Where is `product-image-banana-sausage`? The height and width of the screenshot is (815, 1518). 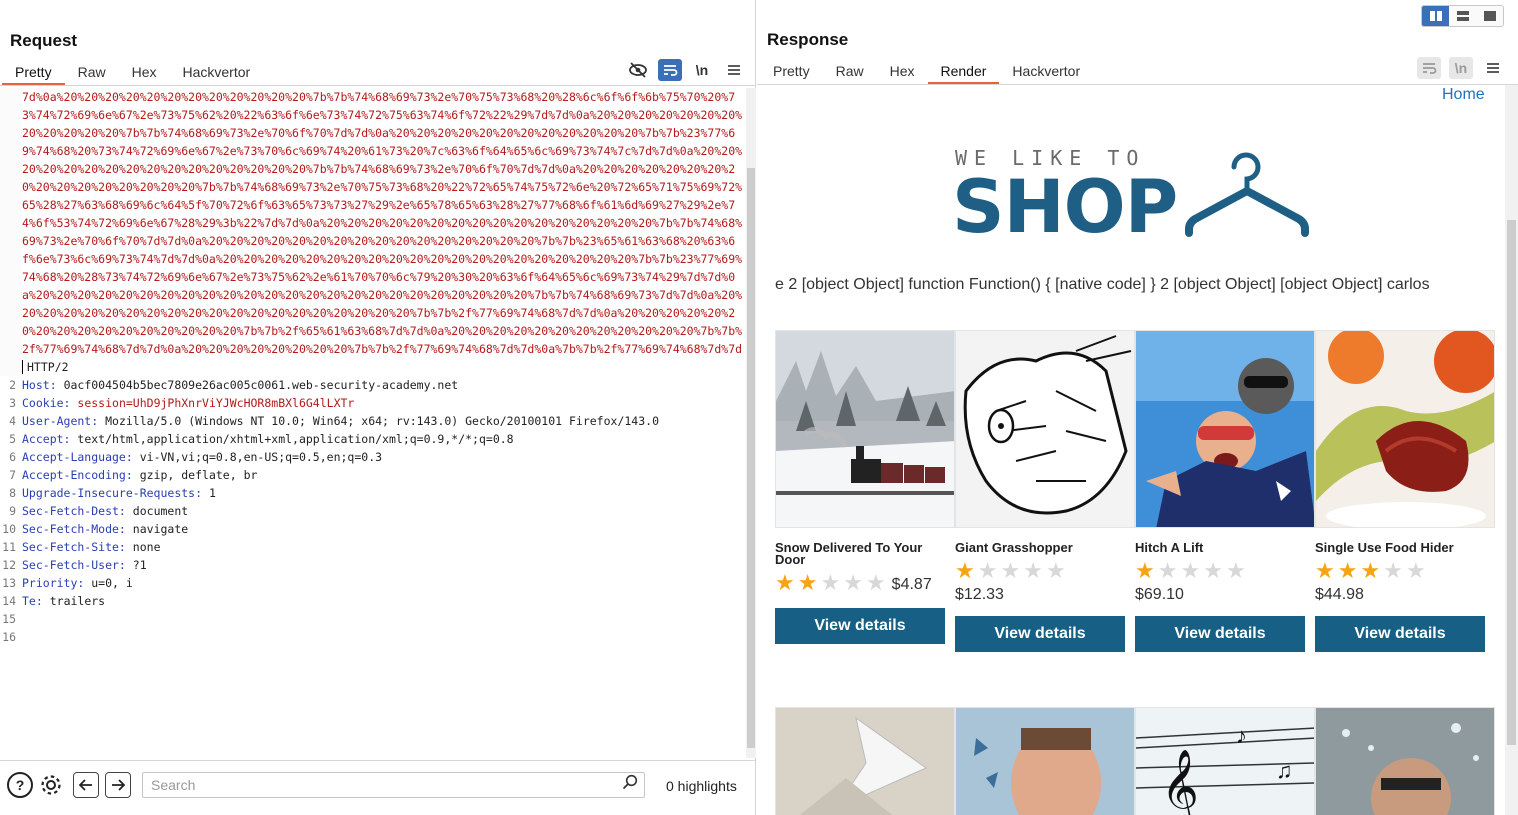 product-image-banana-sausage is located at coordinates (1405, 429).